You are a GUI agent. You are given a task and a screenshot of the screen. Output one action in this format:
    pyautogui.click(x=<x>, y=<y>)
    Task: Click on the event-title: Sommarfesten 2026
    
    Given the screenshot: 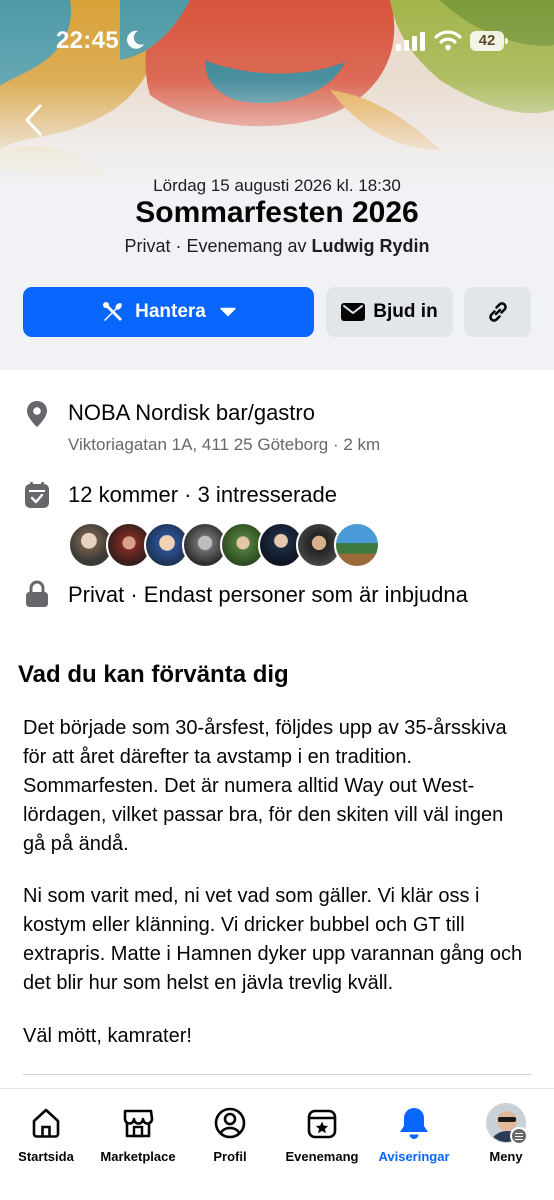 What is the action you would take?
    pyautogui.click(x=277, y=212)
    